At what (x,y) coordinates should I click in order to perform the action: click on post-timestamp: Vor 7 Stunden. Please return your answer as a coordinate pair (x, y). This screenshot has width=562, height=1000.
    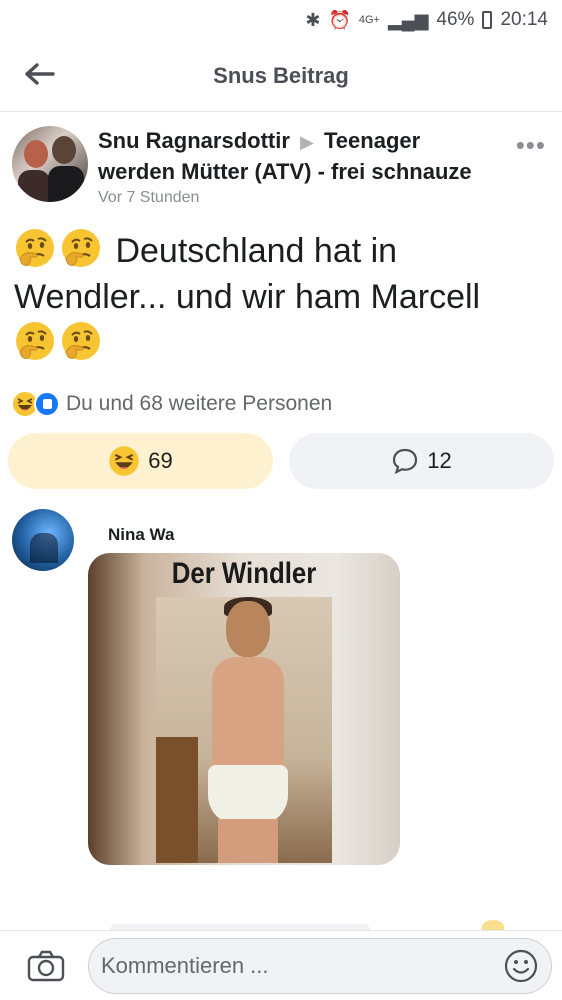
    Looking at the image, I should click on (294, 198).